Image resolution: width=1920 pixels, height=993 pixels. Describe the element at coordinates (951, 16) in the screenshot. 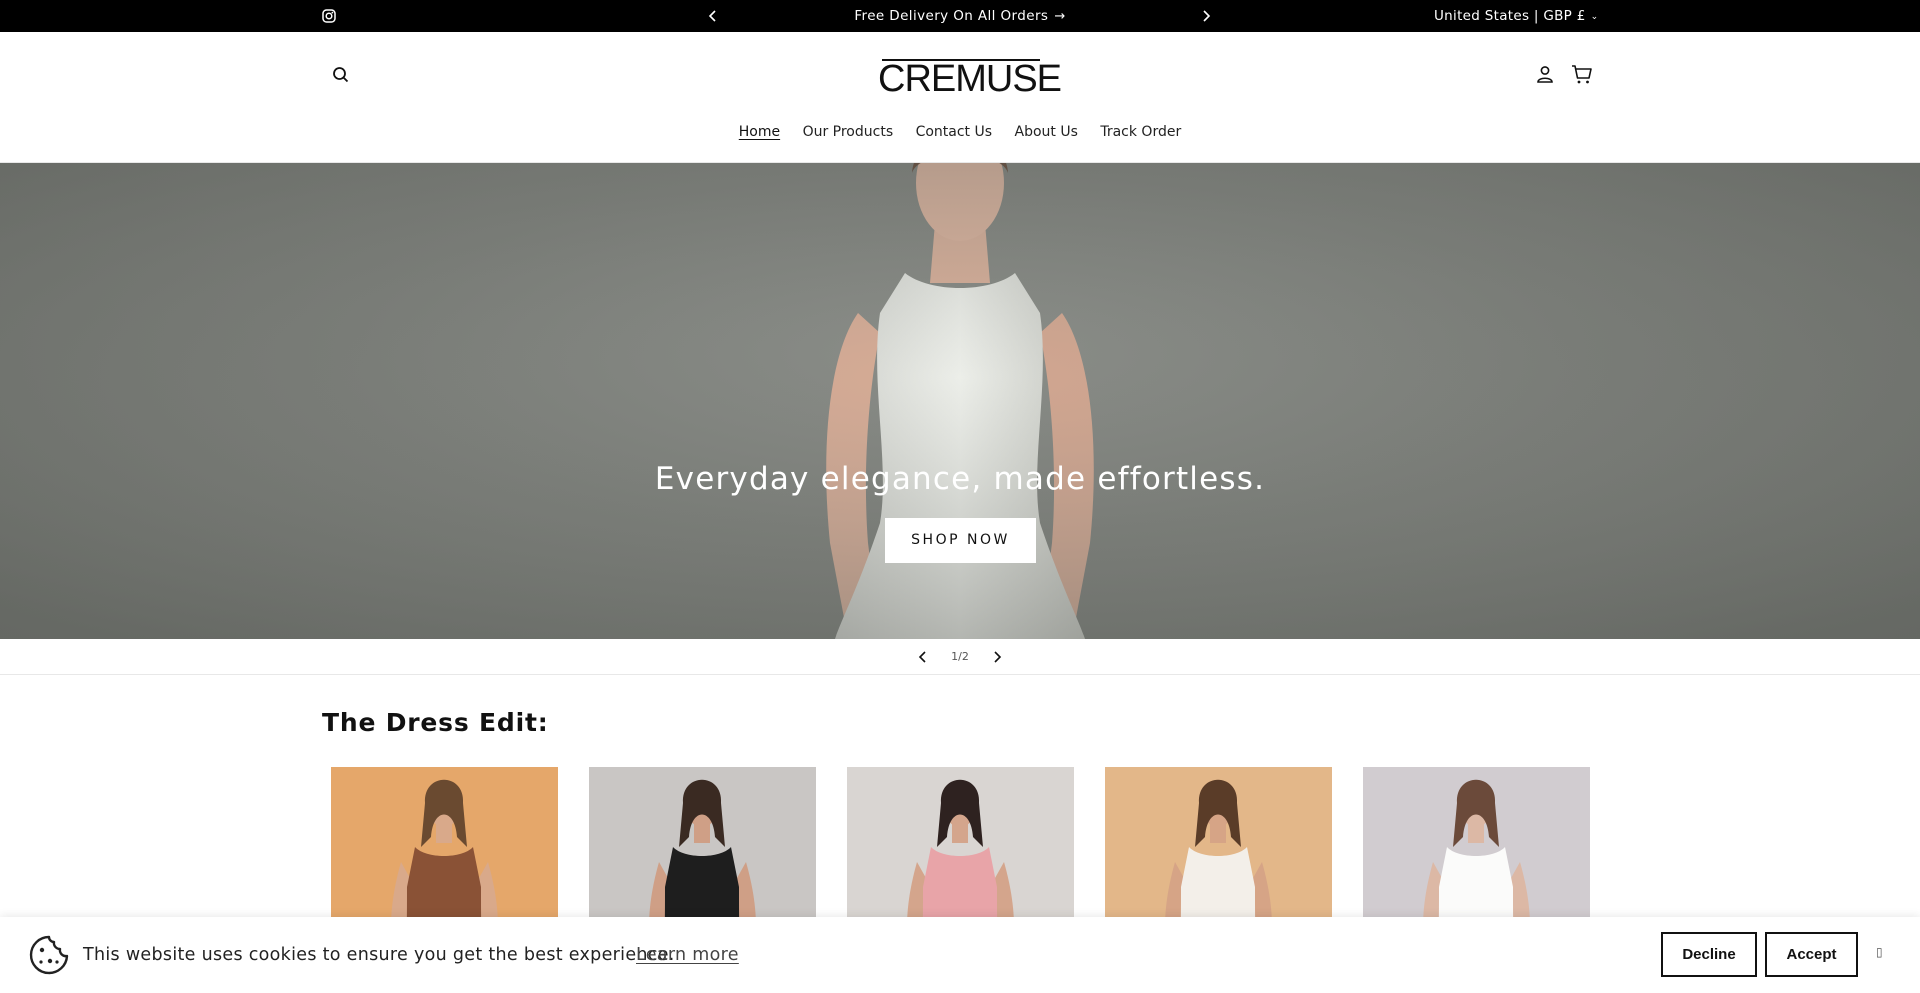

I see `announcement-text: Free Delivery On All Orders` at that location.